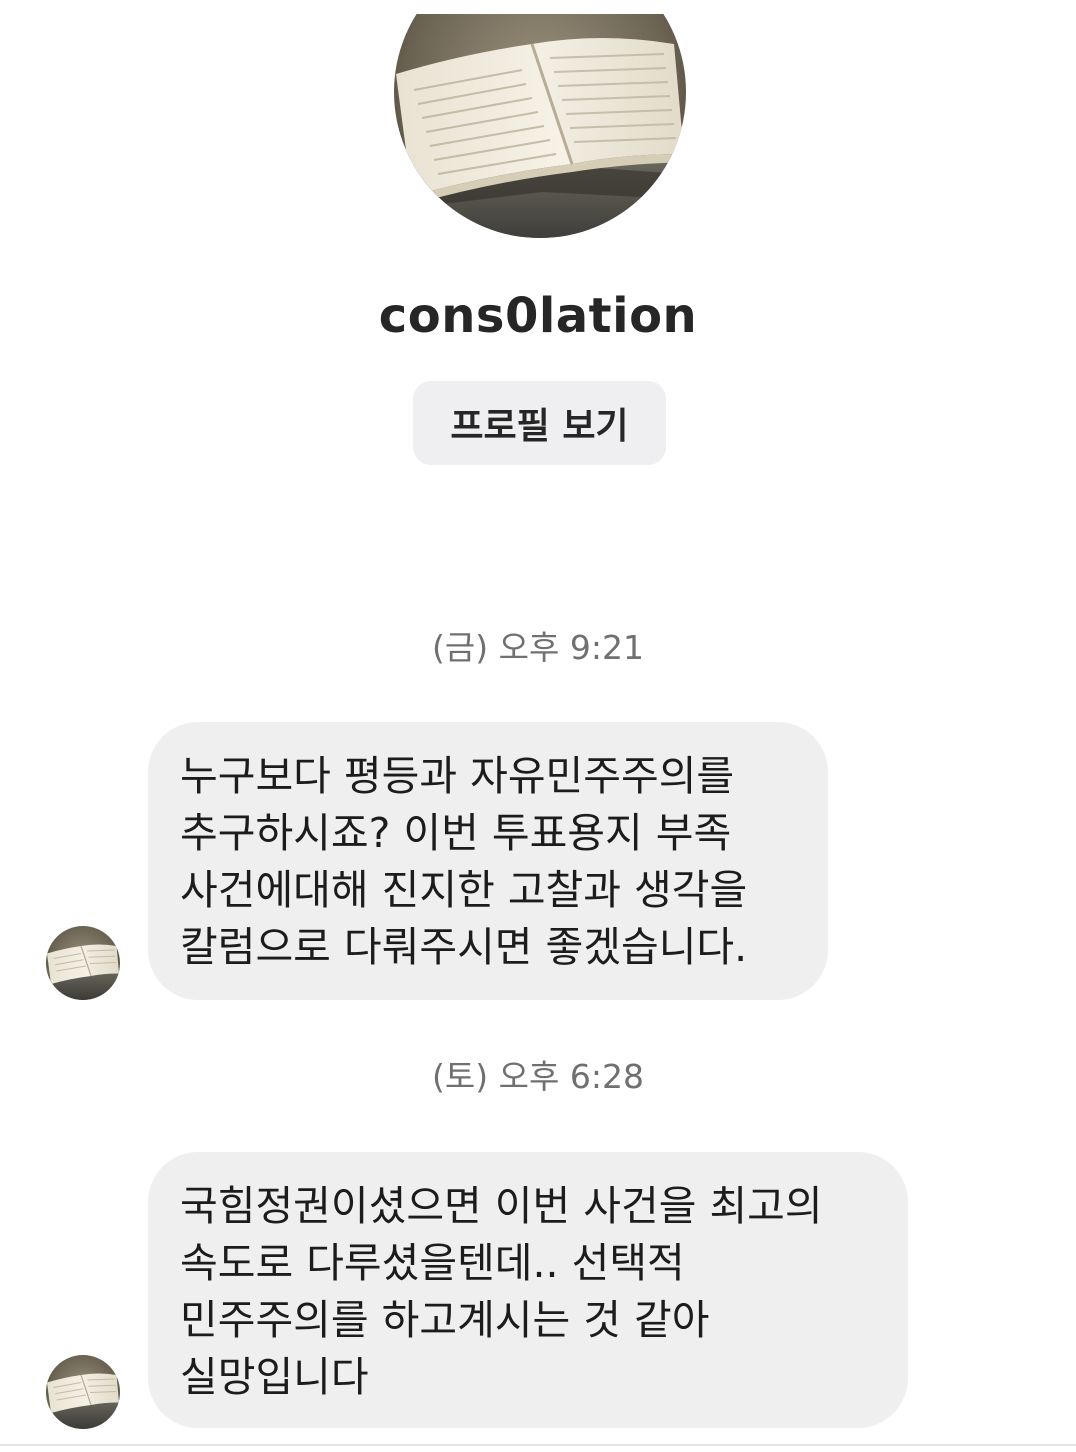 The width and height of the screenshot is (1076, 1452). What do you see at coordinates (274, 1377) in the screenshot?
I see `message-text-line: 실망입니다` at bounding box center [274, 1377].